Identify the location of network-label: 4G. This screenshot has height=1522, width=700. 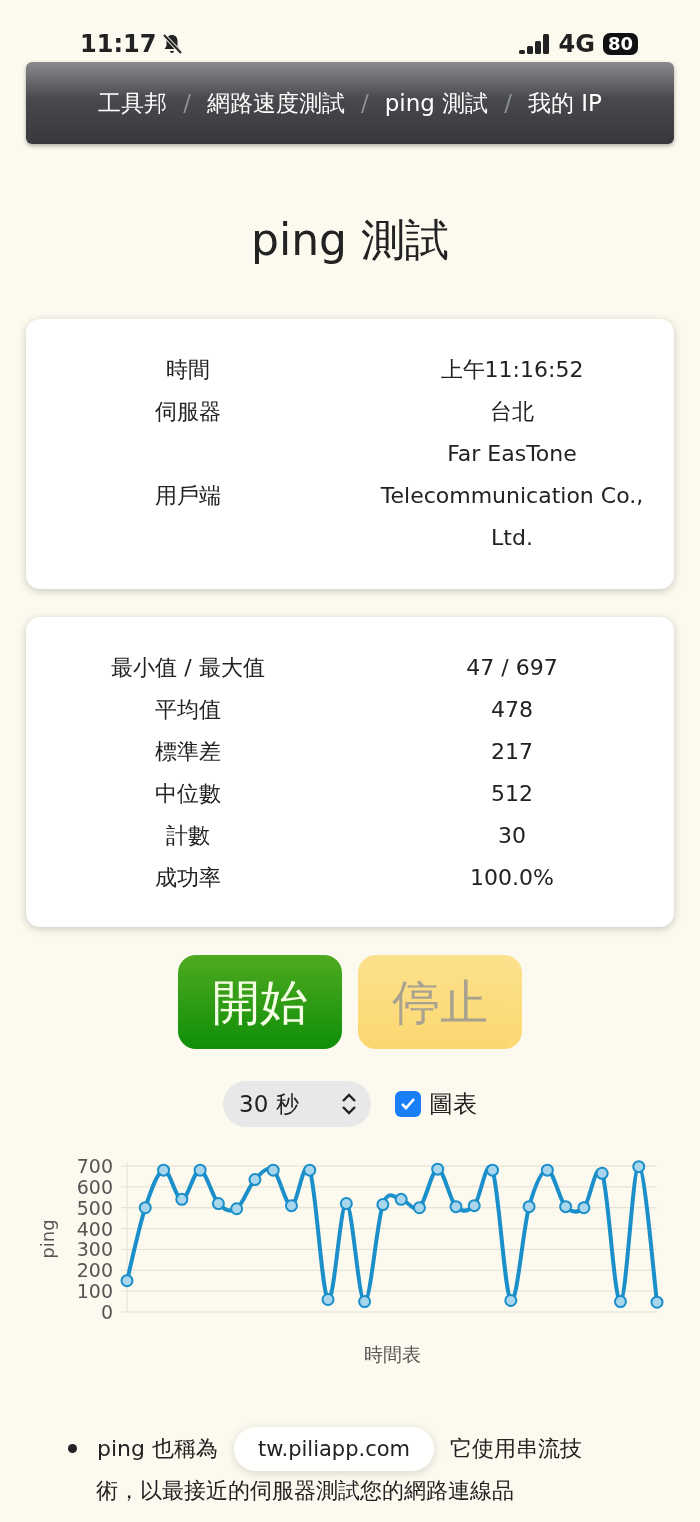
(576, 44).